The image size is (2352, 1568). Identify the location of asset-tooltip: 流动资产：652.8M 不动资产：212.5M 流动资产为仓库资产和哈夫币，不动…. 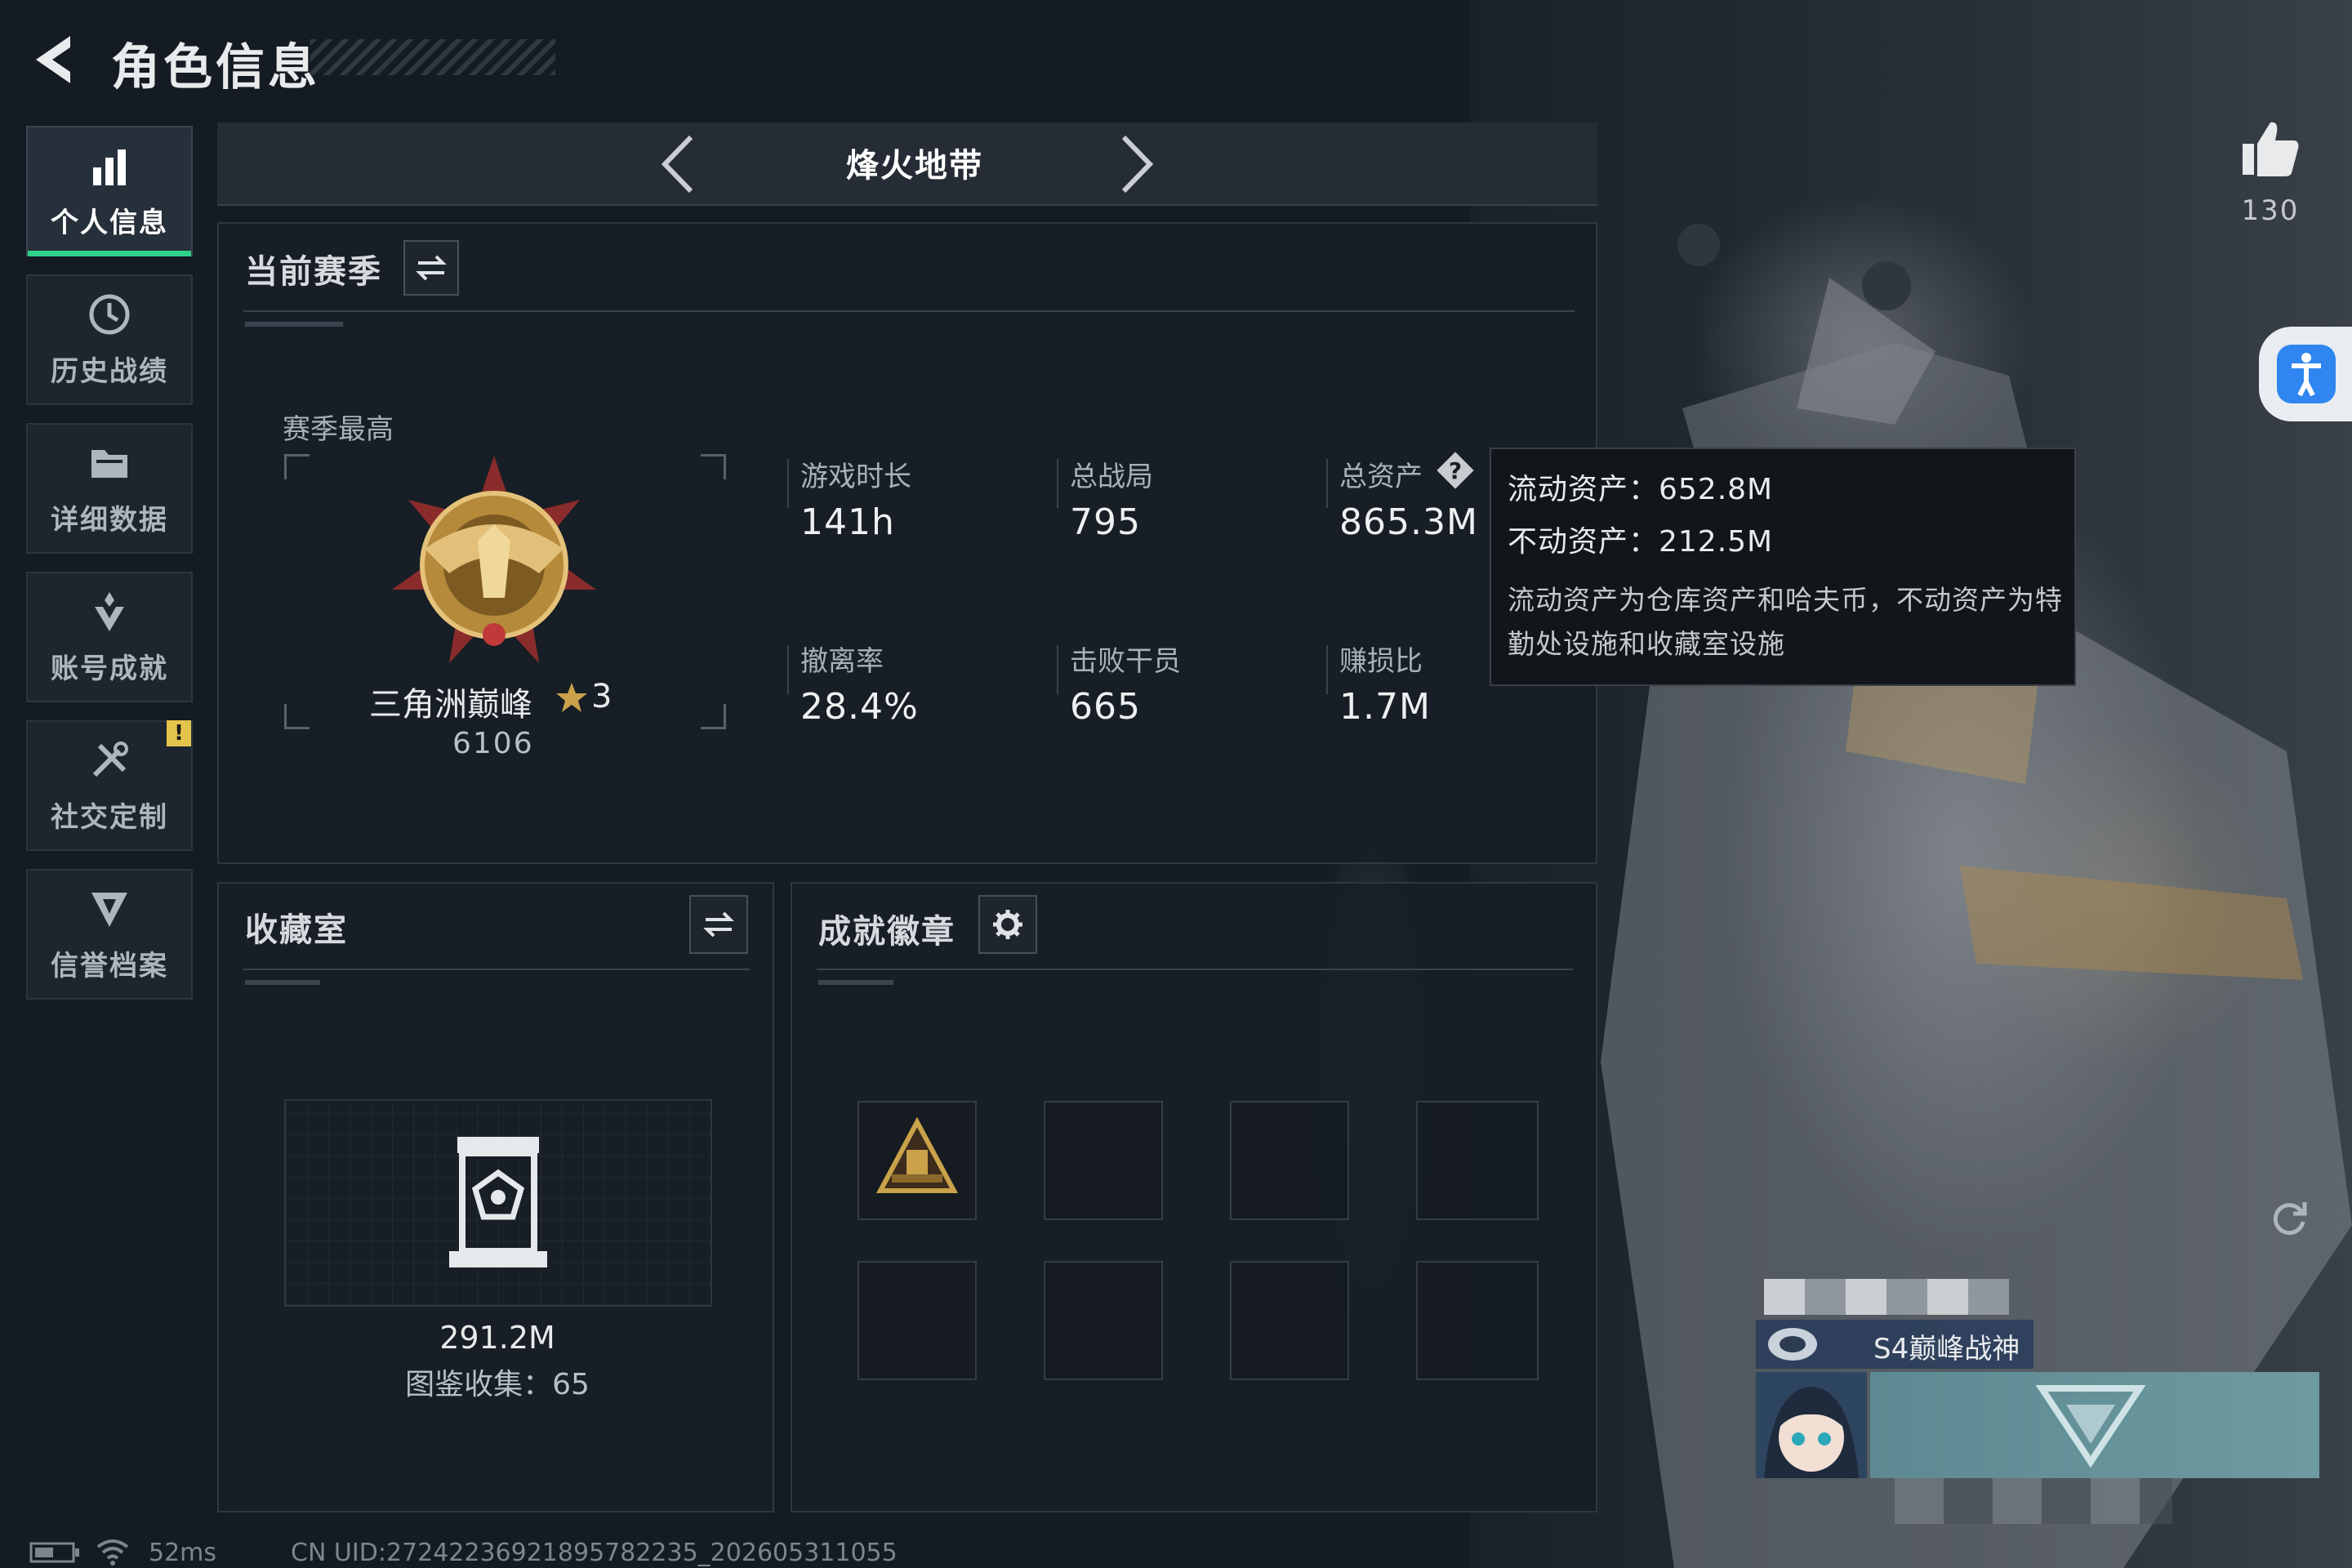
(1783, 567).